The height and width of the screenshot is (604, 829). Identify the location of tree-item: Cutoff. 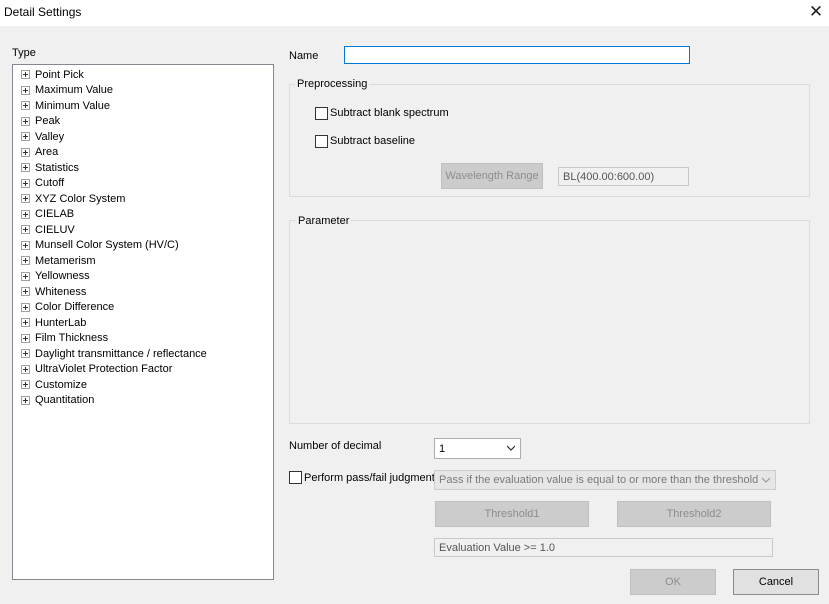
(42, 183).